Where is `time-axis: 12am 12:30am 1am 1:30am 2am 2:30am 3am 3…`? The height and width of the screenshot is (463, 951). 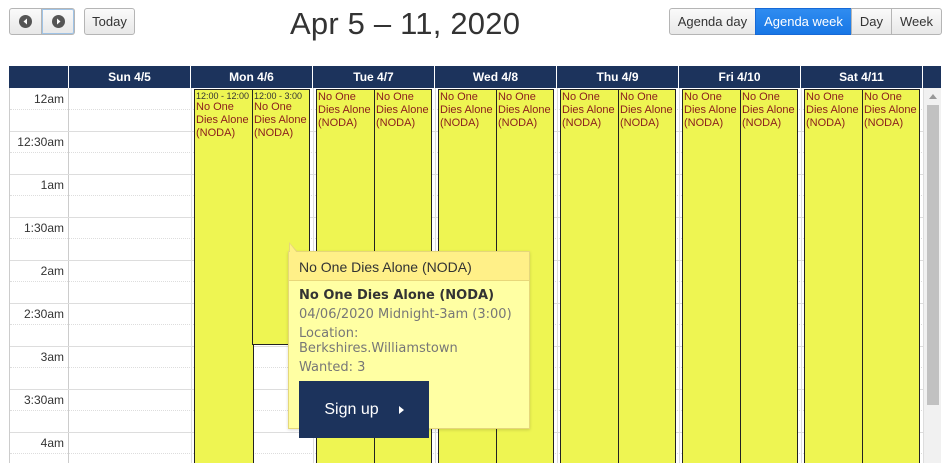 time-axis: 12am 12:30am 1am 1:30am 2am 2:30am 3am 3… is located at coordinates (39, 275).